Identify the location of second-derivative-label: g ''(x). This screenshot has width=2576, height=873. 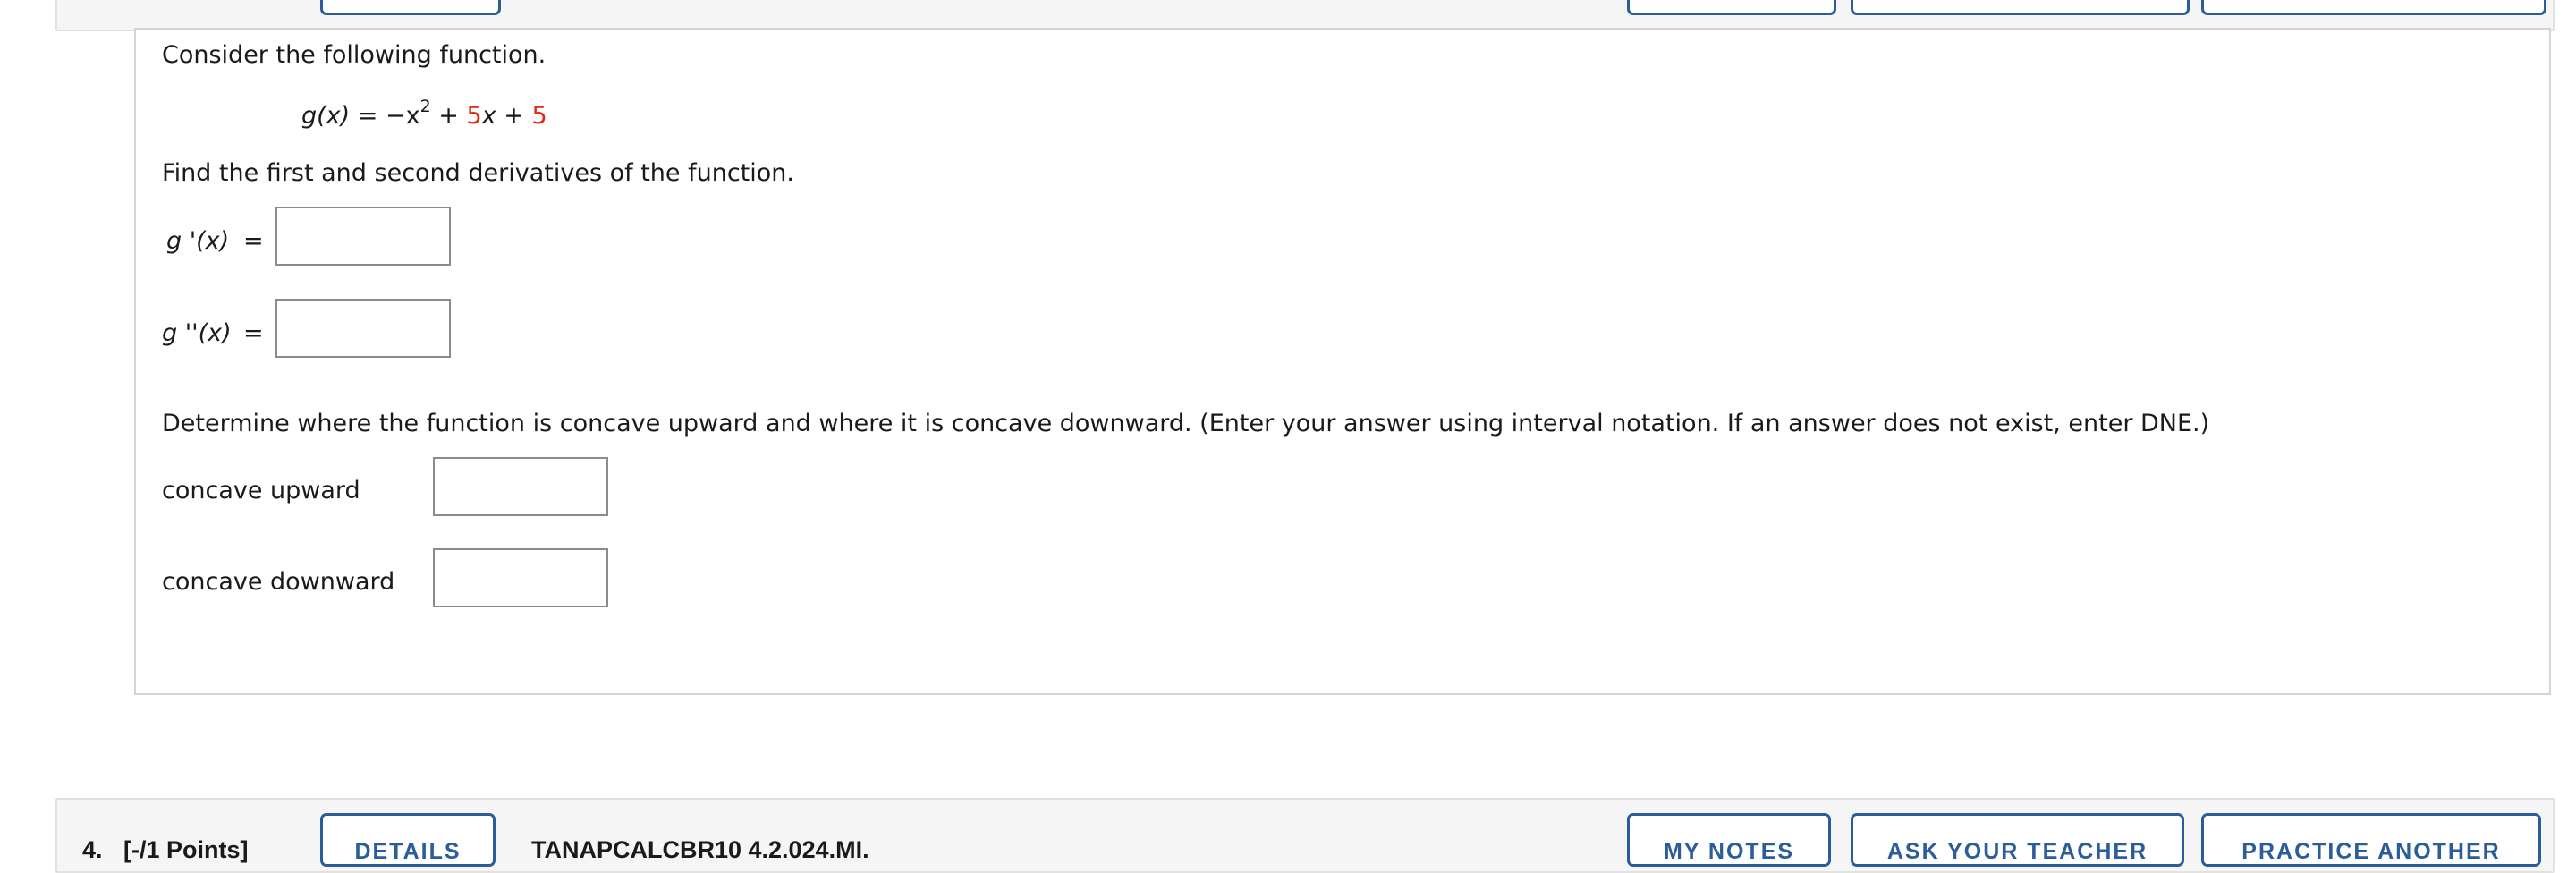
(197, 333).